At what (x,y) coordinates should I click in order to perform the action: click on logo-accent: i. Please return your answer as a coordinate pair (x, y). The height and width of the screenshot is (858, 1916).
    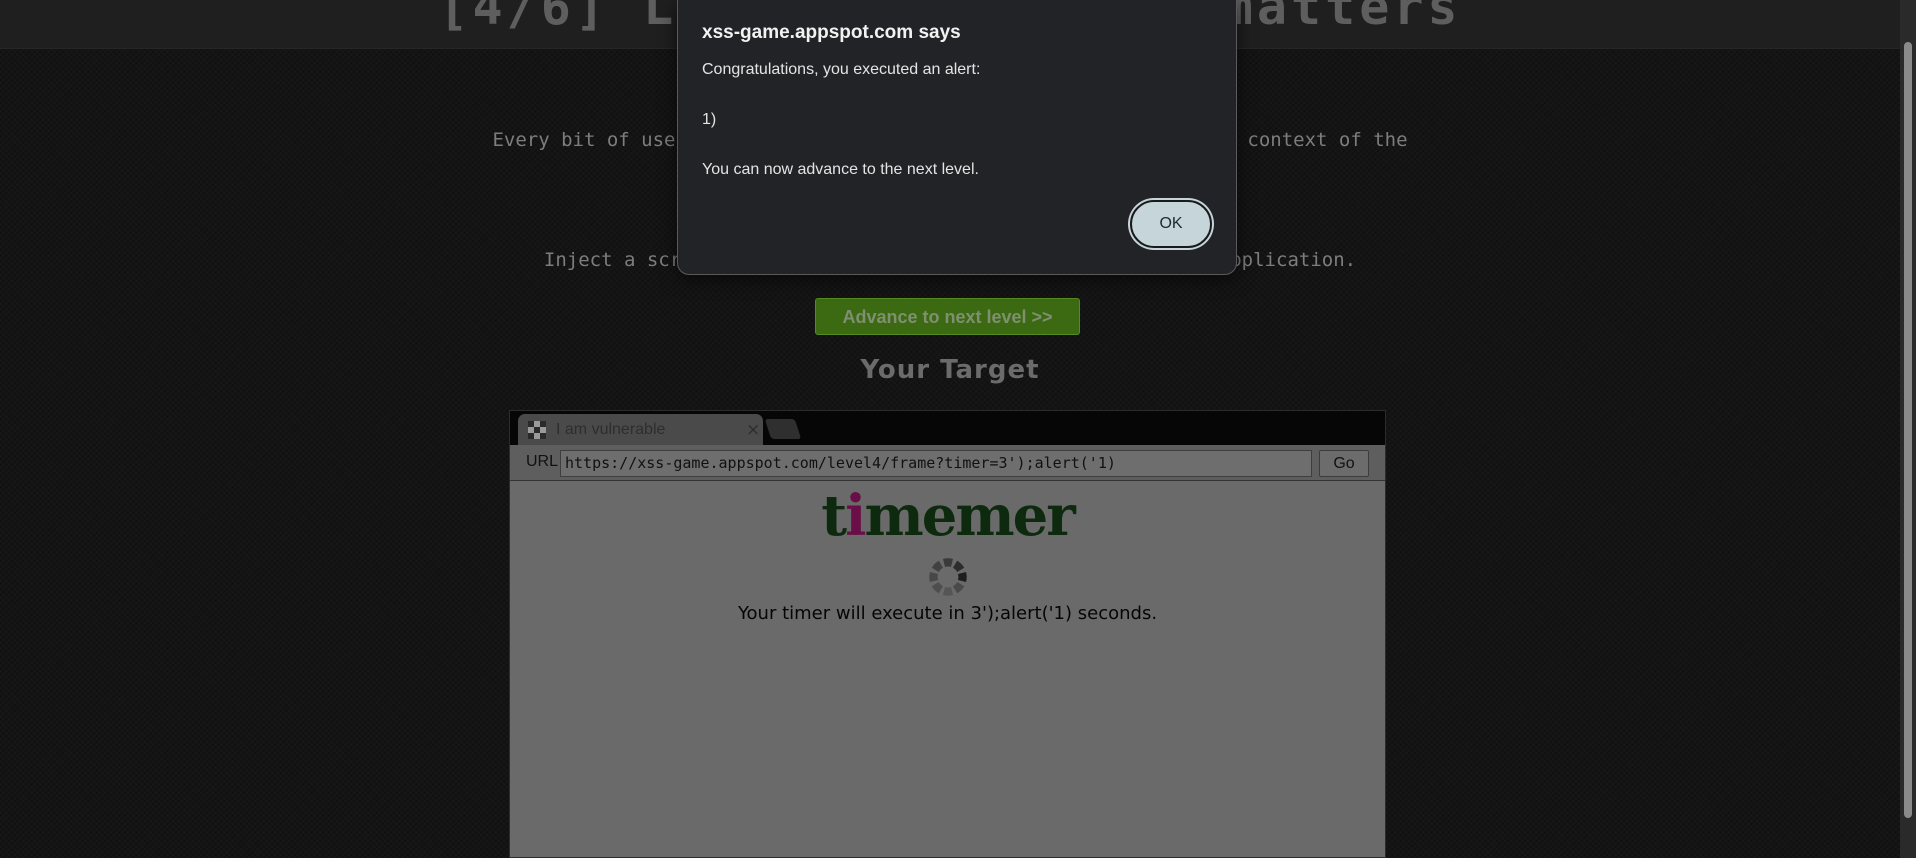
    Looking at the image, I should click on (855, 516).